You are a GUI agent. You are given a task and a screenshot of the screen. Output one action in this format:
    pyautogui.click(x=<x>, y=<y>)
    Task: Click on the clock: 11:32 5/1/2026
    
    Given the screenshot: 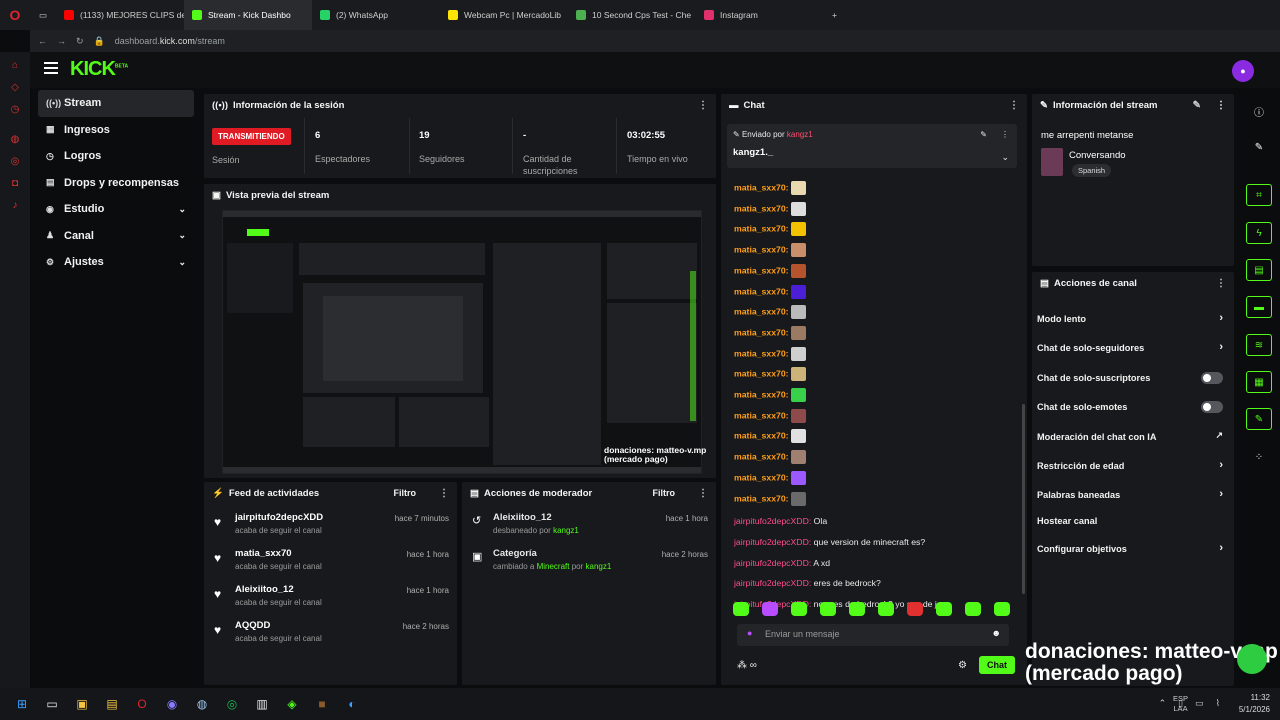 What is the action you would take?
    pyautogui.click(x=1254, y=704)
    